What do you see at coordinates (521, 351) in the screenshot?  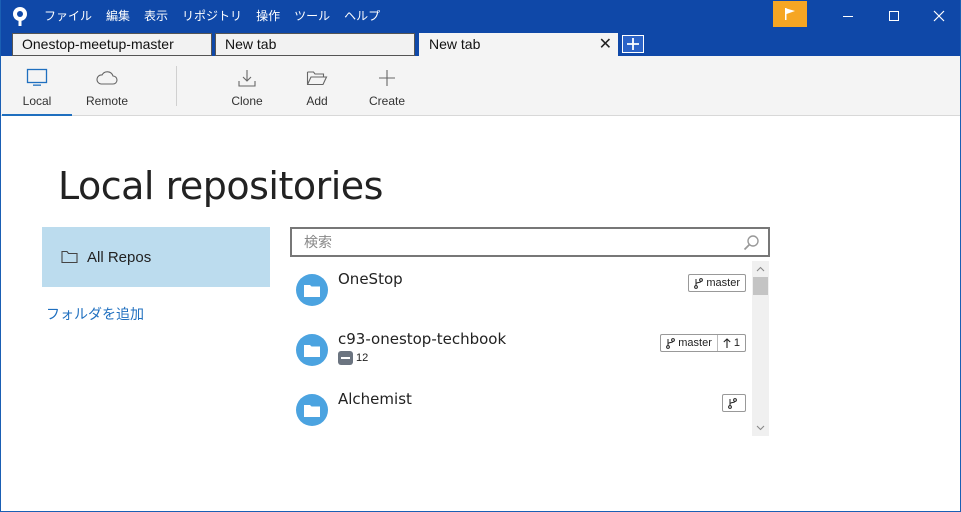 I see `list-item: c93-onestop-techbook 12 master 1` at bounding box center [521, 351].